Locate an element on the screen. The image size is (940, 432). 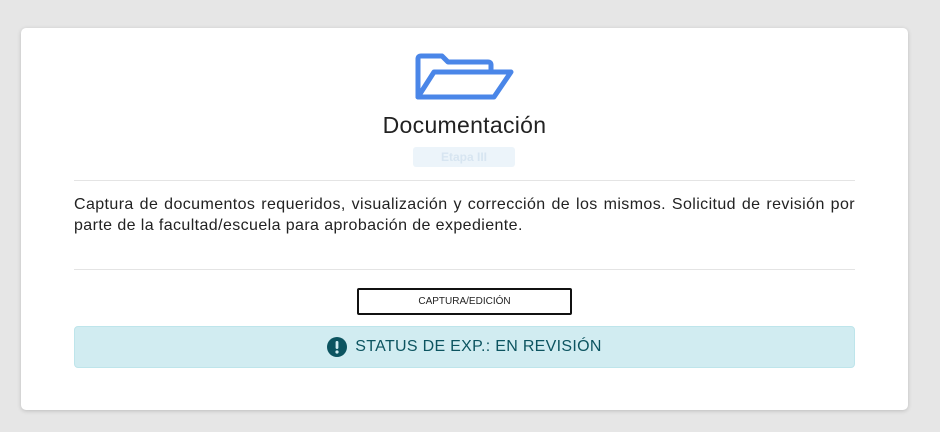
stage-badge: Etapa III is located at coordinates (464, 157).